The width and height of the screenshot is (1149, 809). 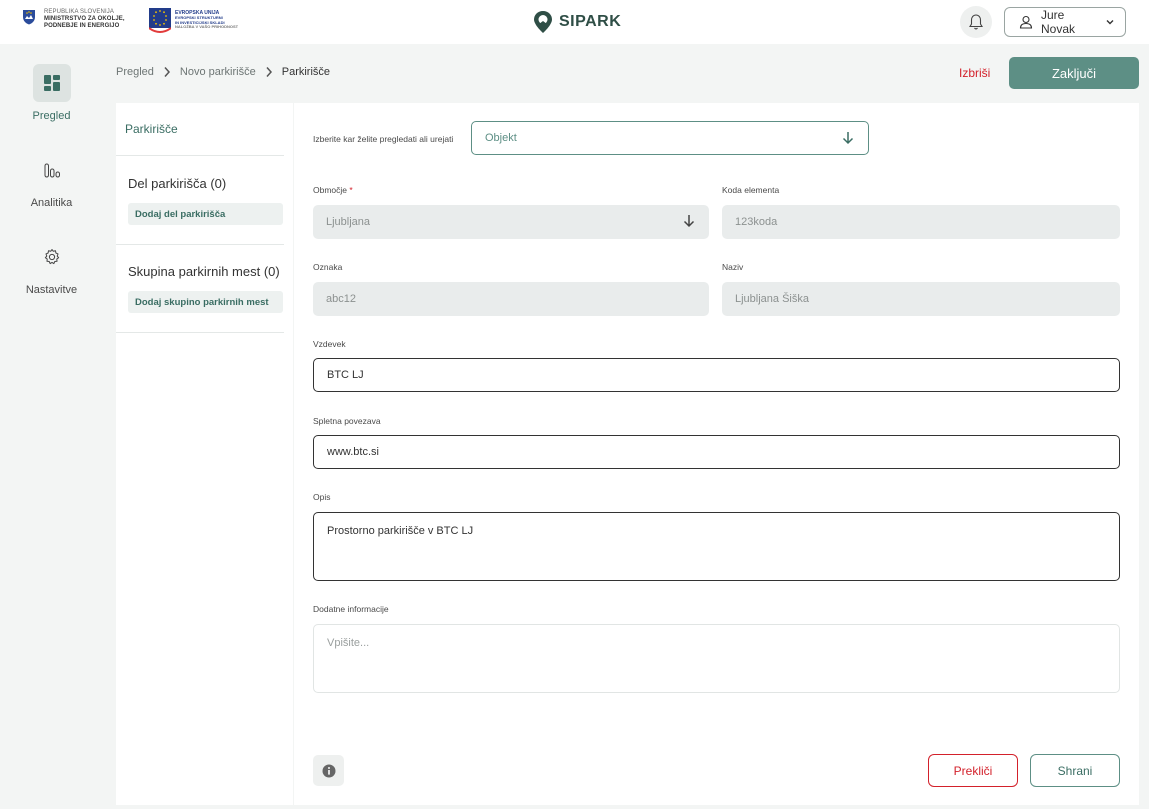 I want to click on oznaka-field: abc12, so click(x=511, y=299).